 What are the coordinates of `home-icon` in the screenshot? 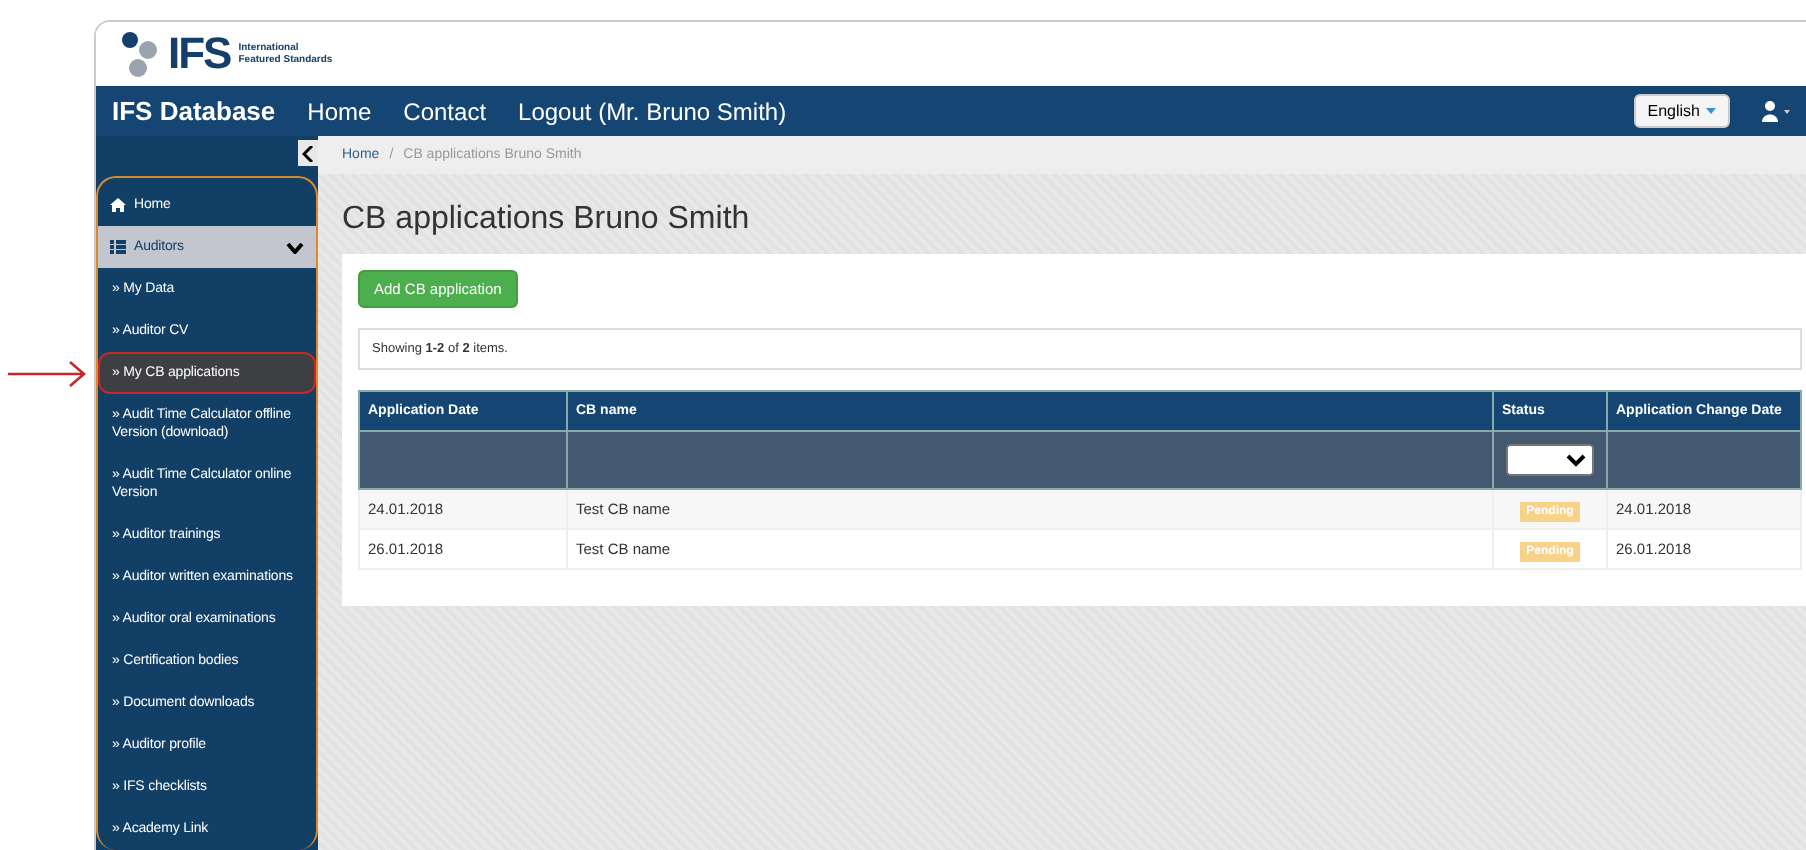 It's located at (118, 205).